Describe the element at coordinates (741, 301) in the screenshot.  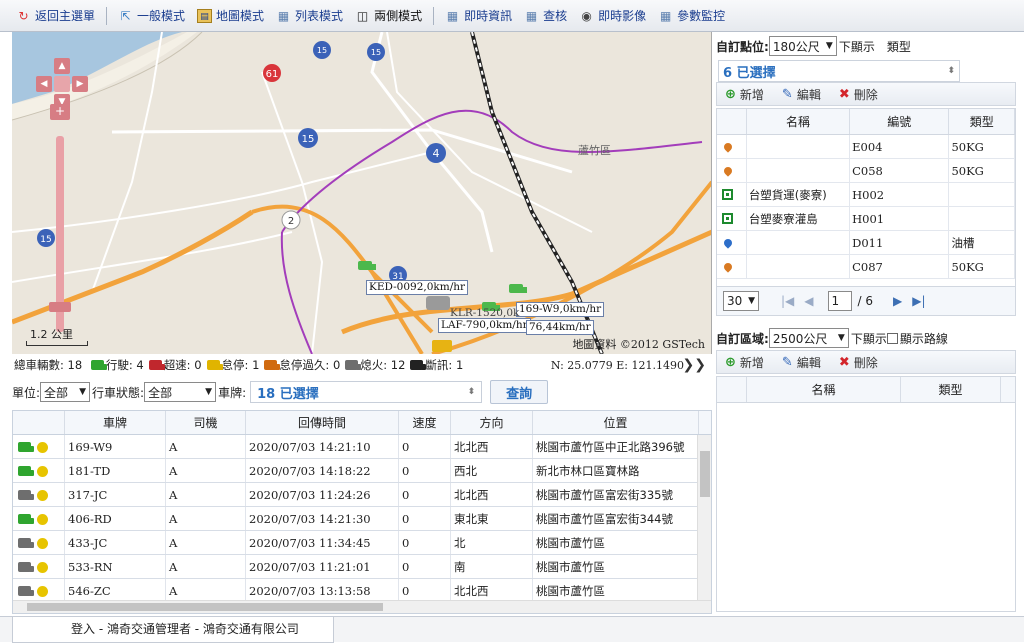
I see `page-size-select: 30 ▼` at that location.